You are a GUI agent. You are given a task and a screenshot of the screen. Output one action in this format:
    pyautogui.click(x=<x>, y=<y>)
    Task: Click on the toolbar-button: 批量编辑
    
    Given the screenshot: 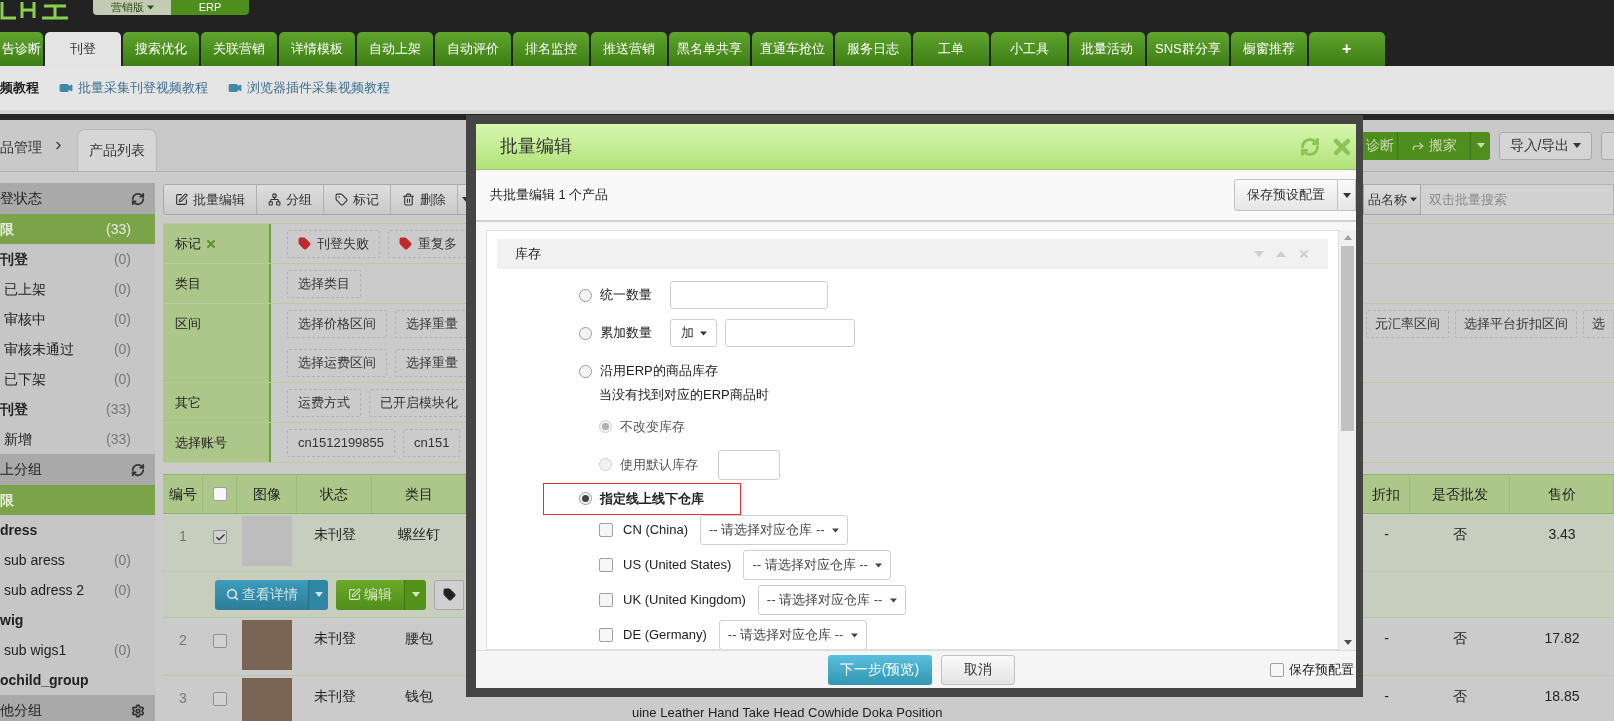 What is the action you would take?
    pyautogui.click(x=210, y=199)
    